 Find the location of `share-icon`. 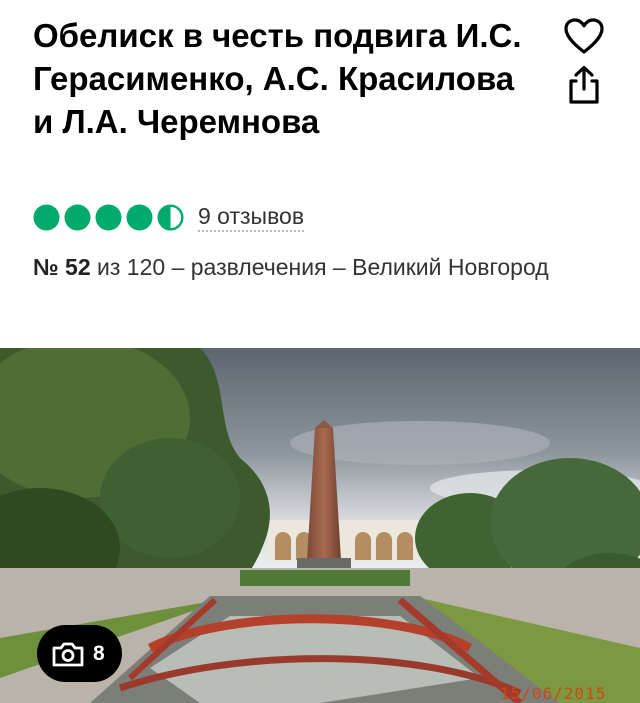

share-icon is located at coordinates (584, 84).